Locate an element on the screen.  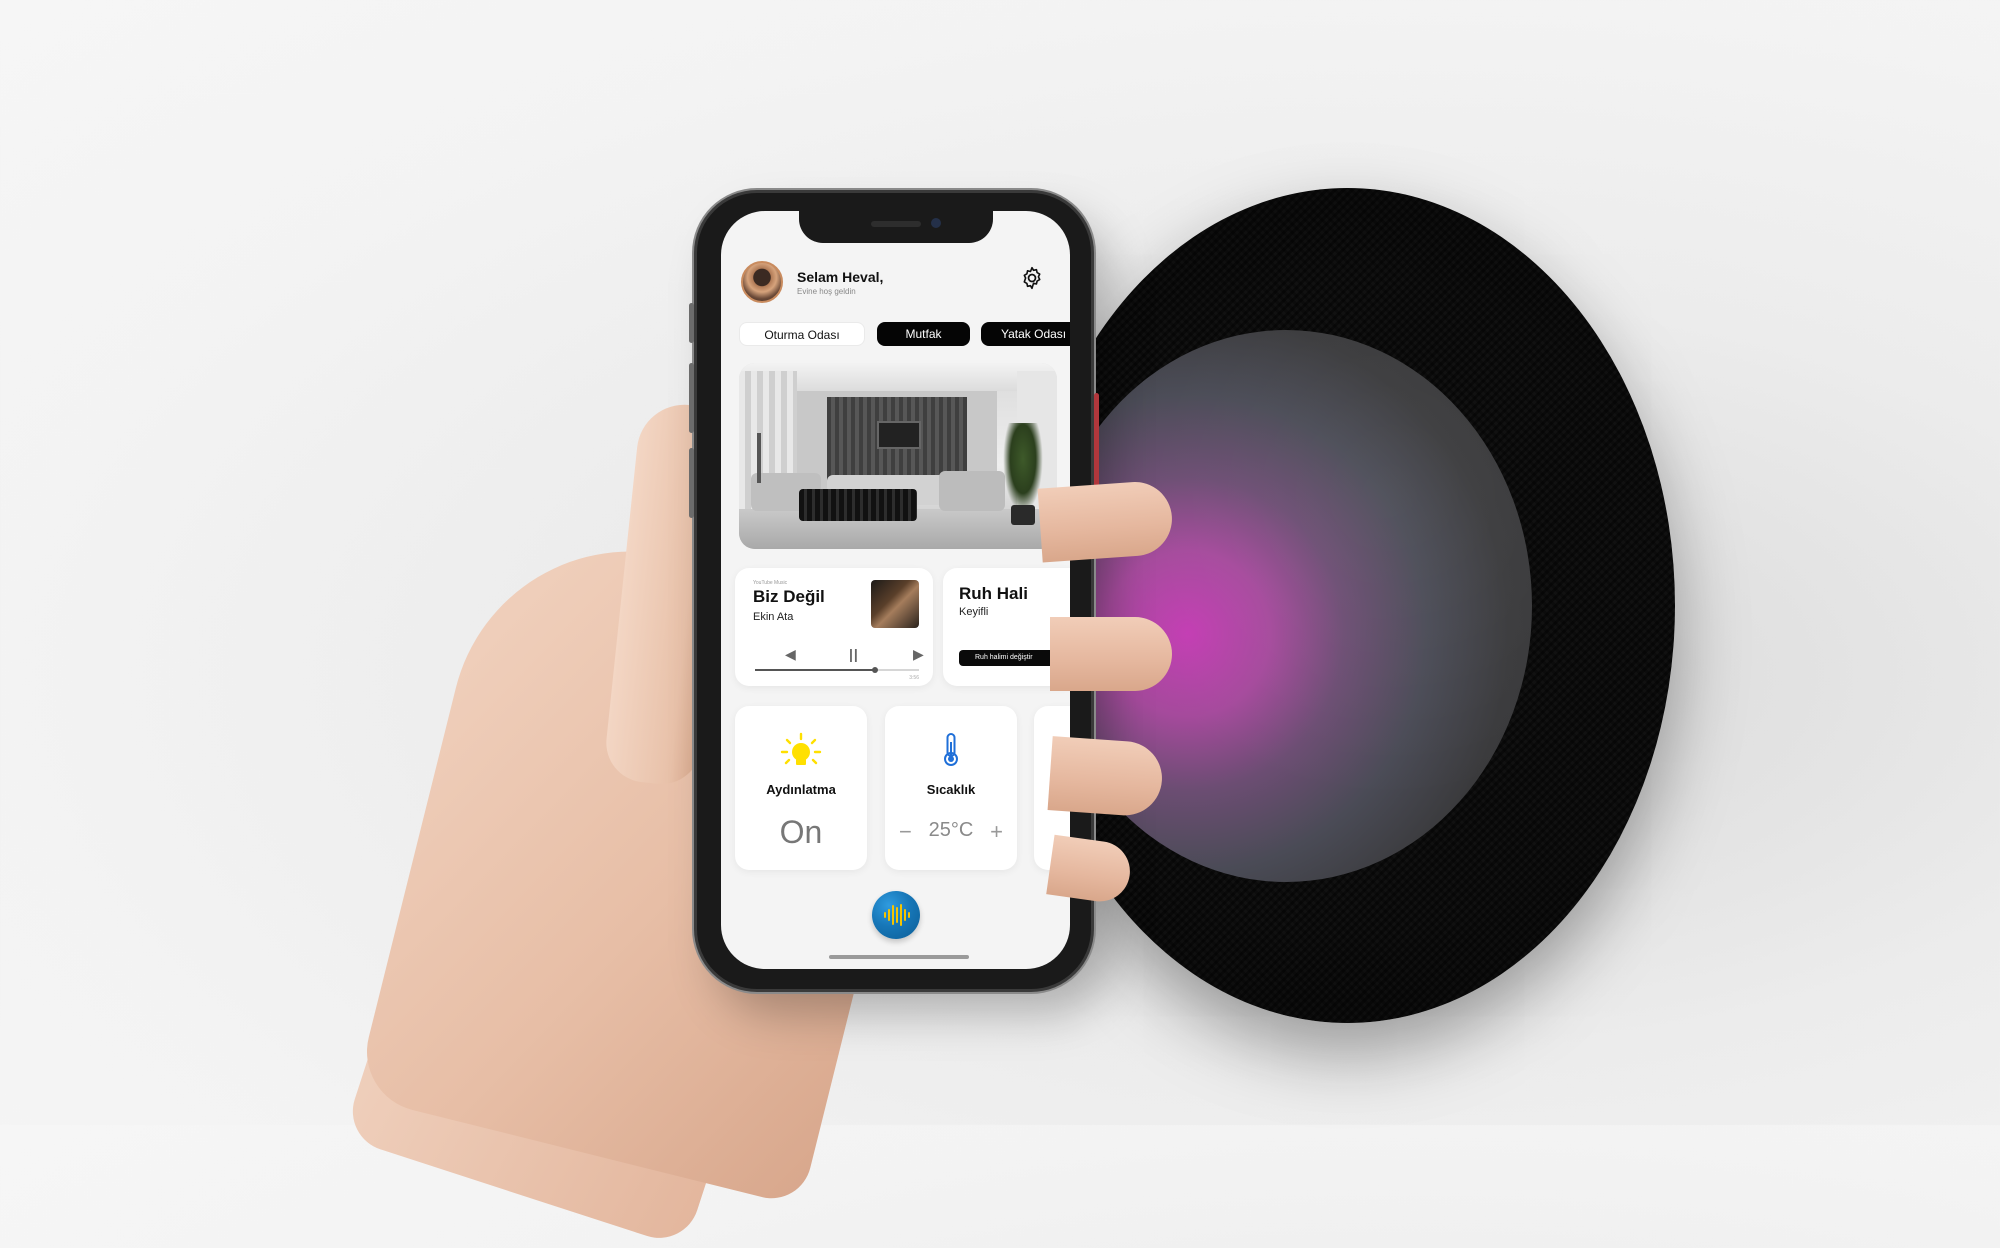
room-tabs: Oturma Odası Mutfak Yatak Odası is located at coordinates (904, 334).